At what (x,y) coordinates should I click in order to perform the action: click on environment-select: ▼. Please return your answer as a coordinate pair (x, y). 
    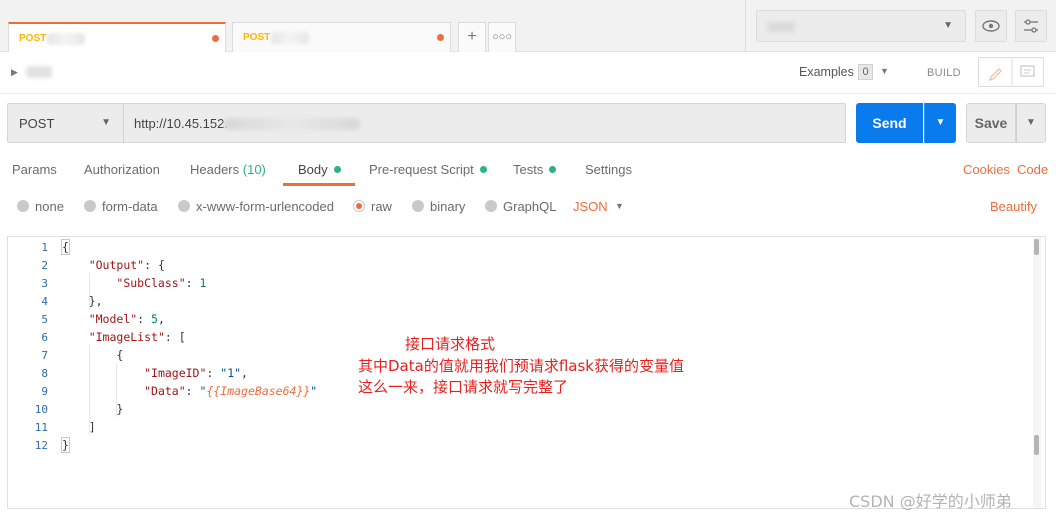
    Looking at the image, I should click on (861, 26).